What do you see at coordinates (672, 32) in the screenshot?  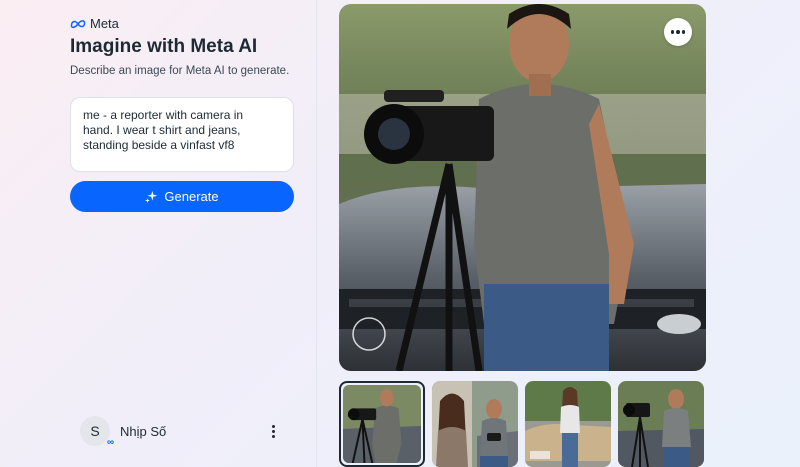 I see `more-horizontal-icon` at bounding box center [672, 32].